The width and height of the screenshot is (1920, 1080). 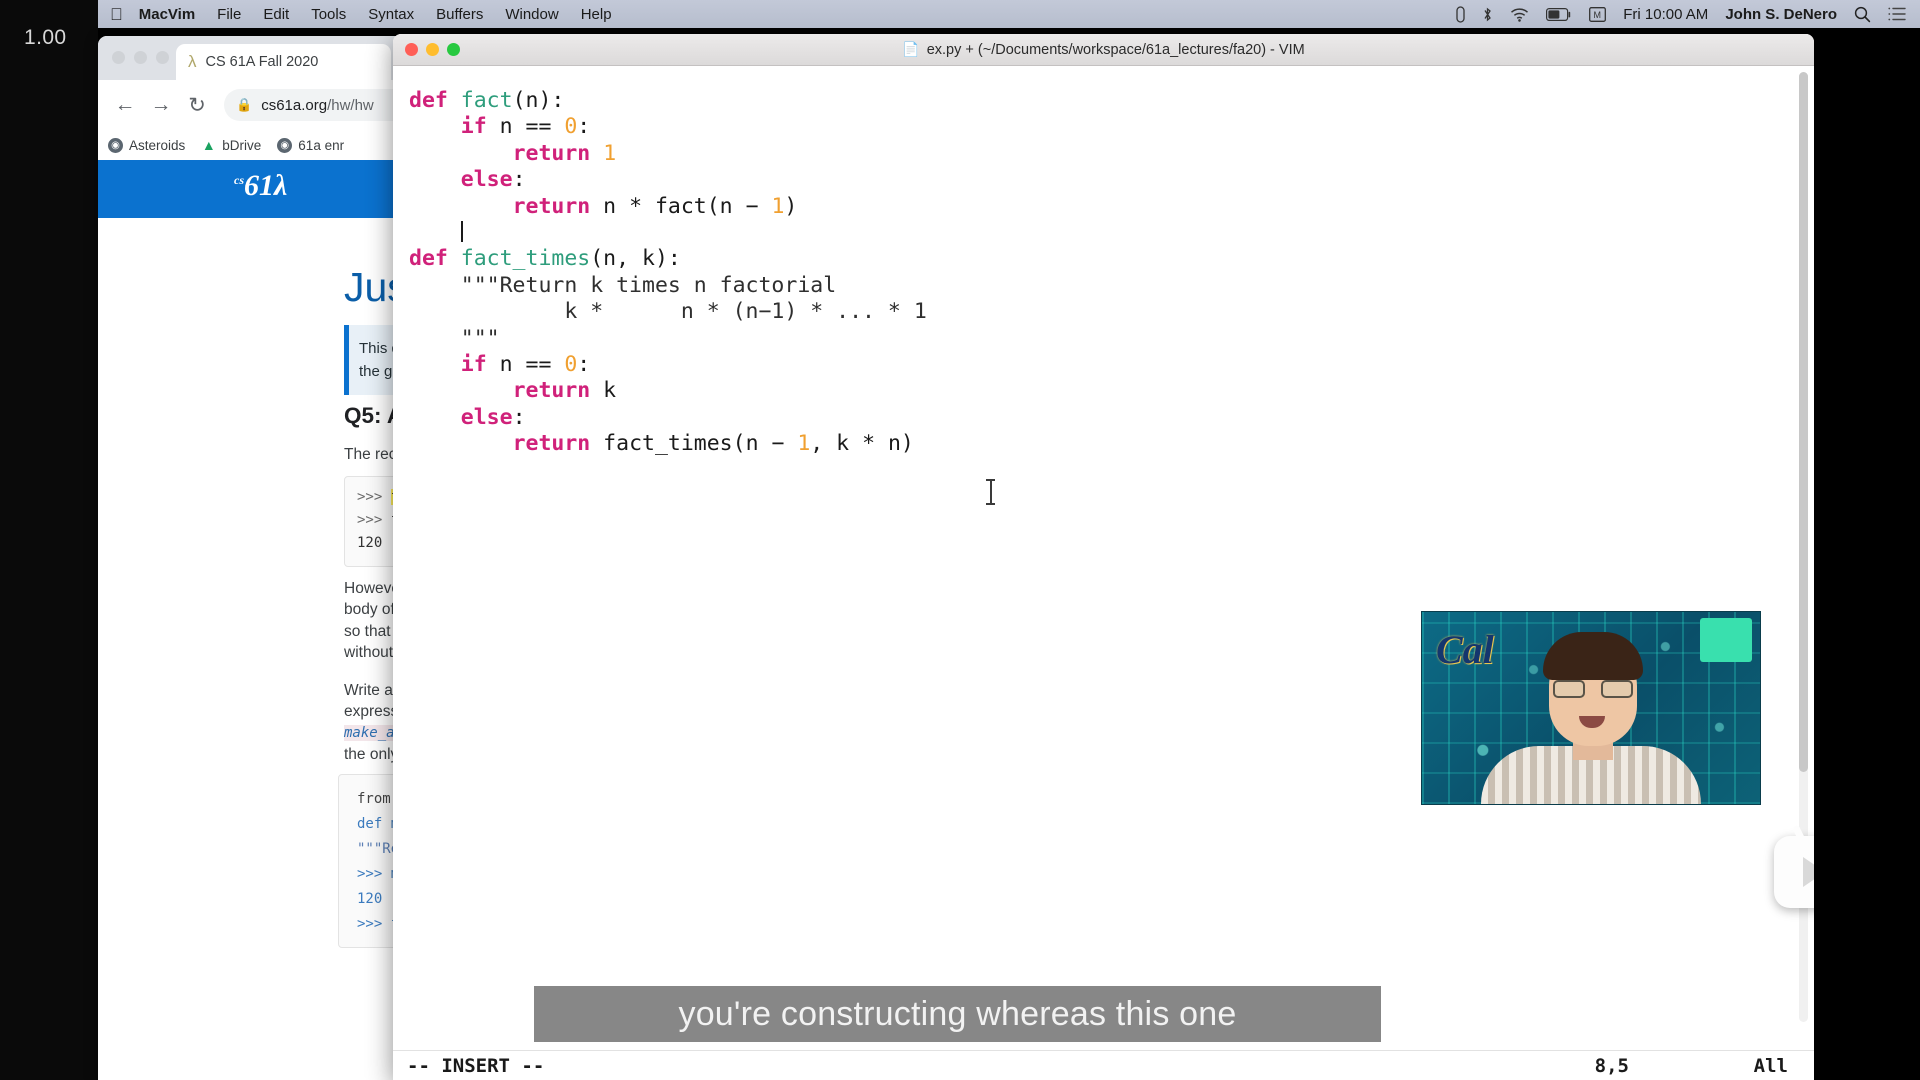 What do you see at coordinates (668, 312) in the screenshot?
I see `code-line: k * n * (n−1) * ... * 1` at bounding box center [668, 312].